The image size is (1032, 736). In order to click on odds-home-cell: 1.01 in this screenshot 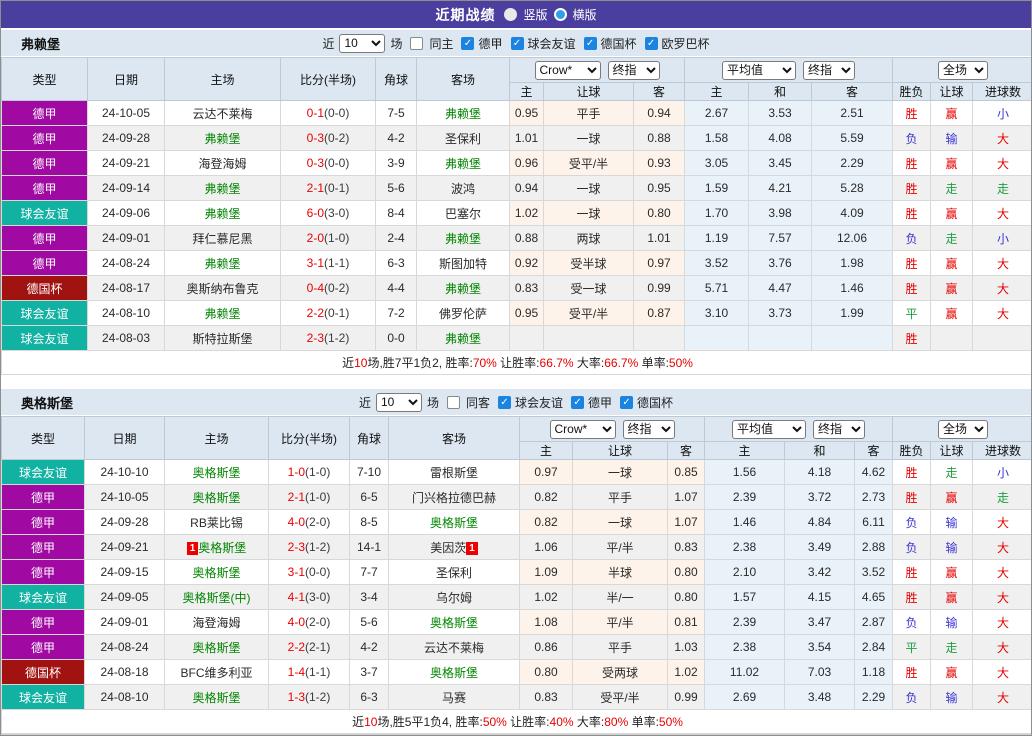, I will do `click(526, 138)`.